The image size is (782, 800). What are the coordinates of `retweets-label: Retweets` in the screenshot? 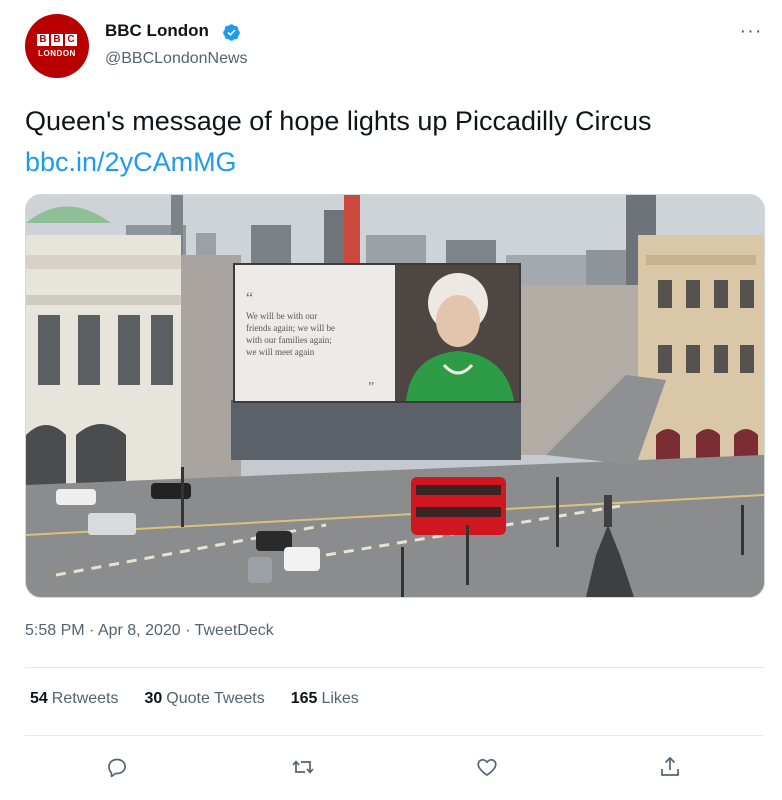 It's located at (85, 698).